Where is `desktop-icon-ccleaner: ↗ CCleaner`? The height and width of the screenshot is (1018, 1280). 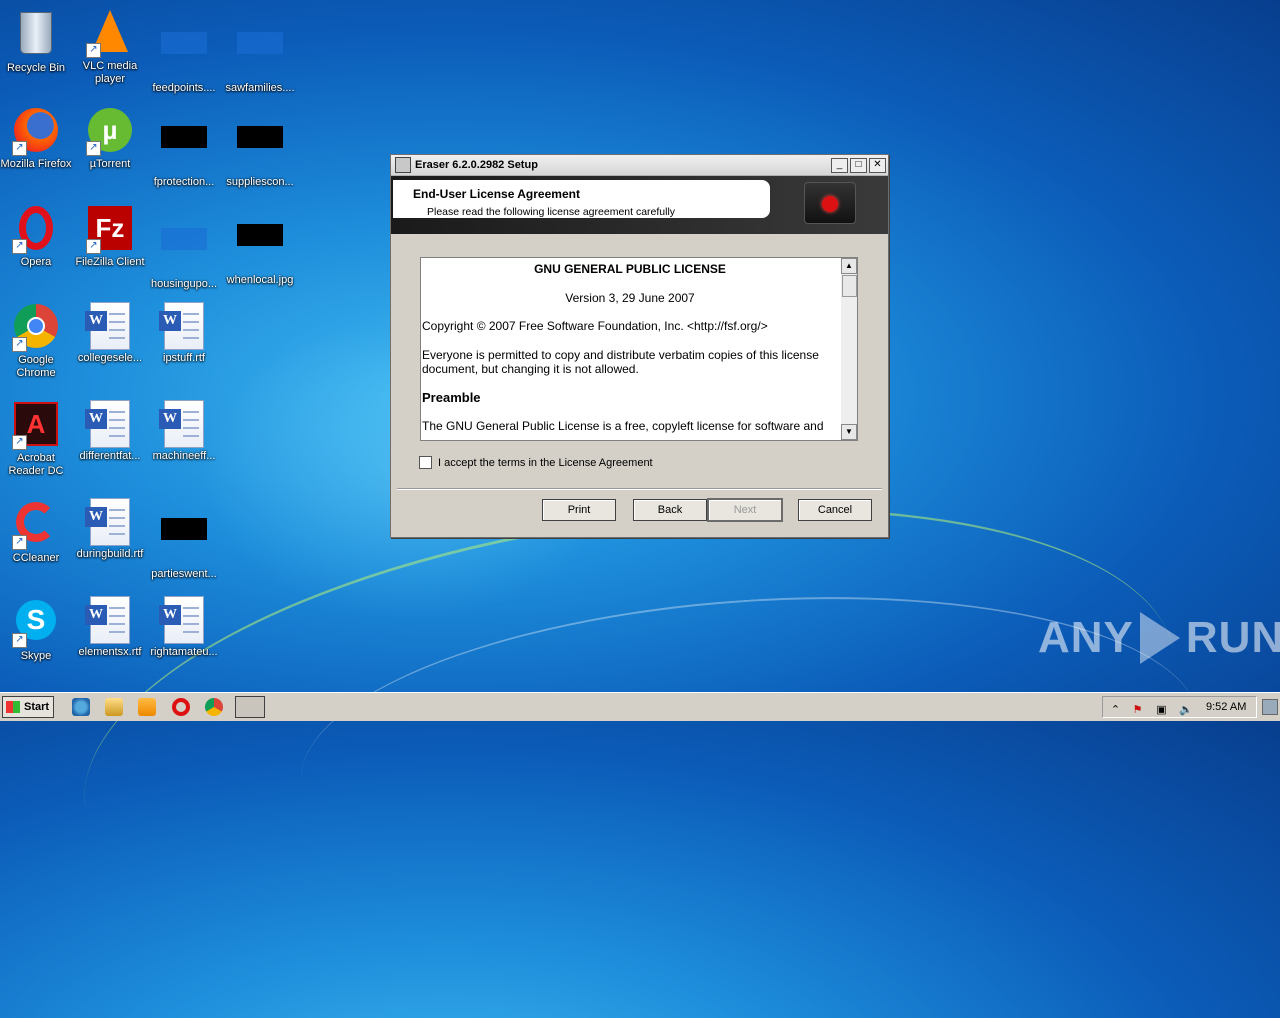 desktop-icon-ccleaner: ↗ CCleaner is located at coordinates (37, 531).